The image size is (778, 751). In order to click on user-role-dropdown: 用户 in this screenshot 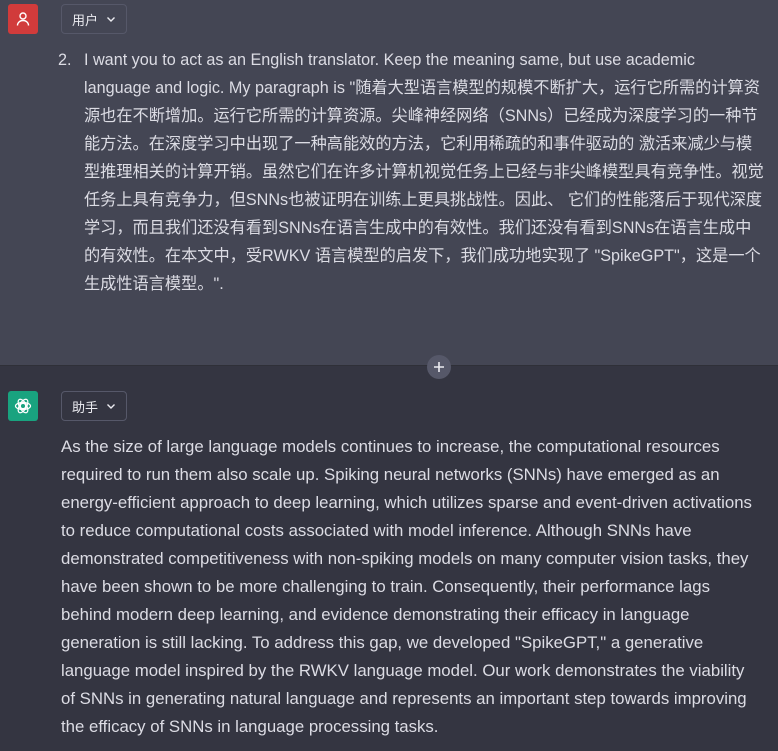, I will do `click(94, 19)`.